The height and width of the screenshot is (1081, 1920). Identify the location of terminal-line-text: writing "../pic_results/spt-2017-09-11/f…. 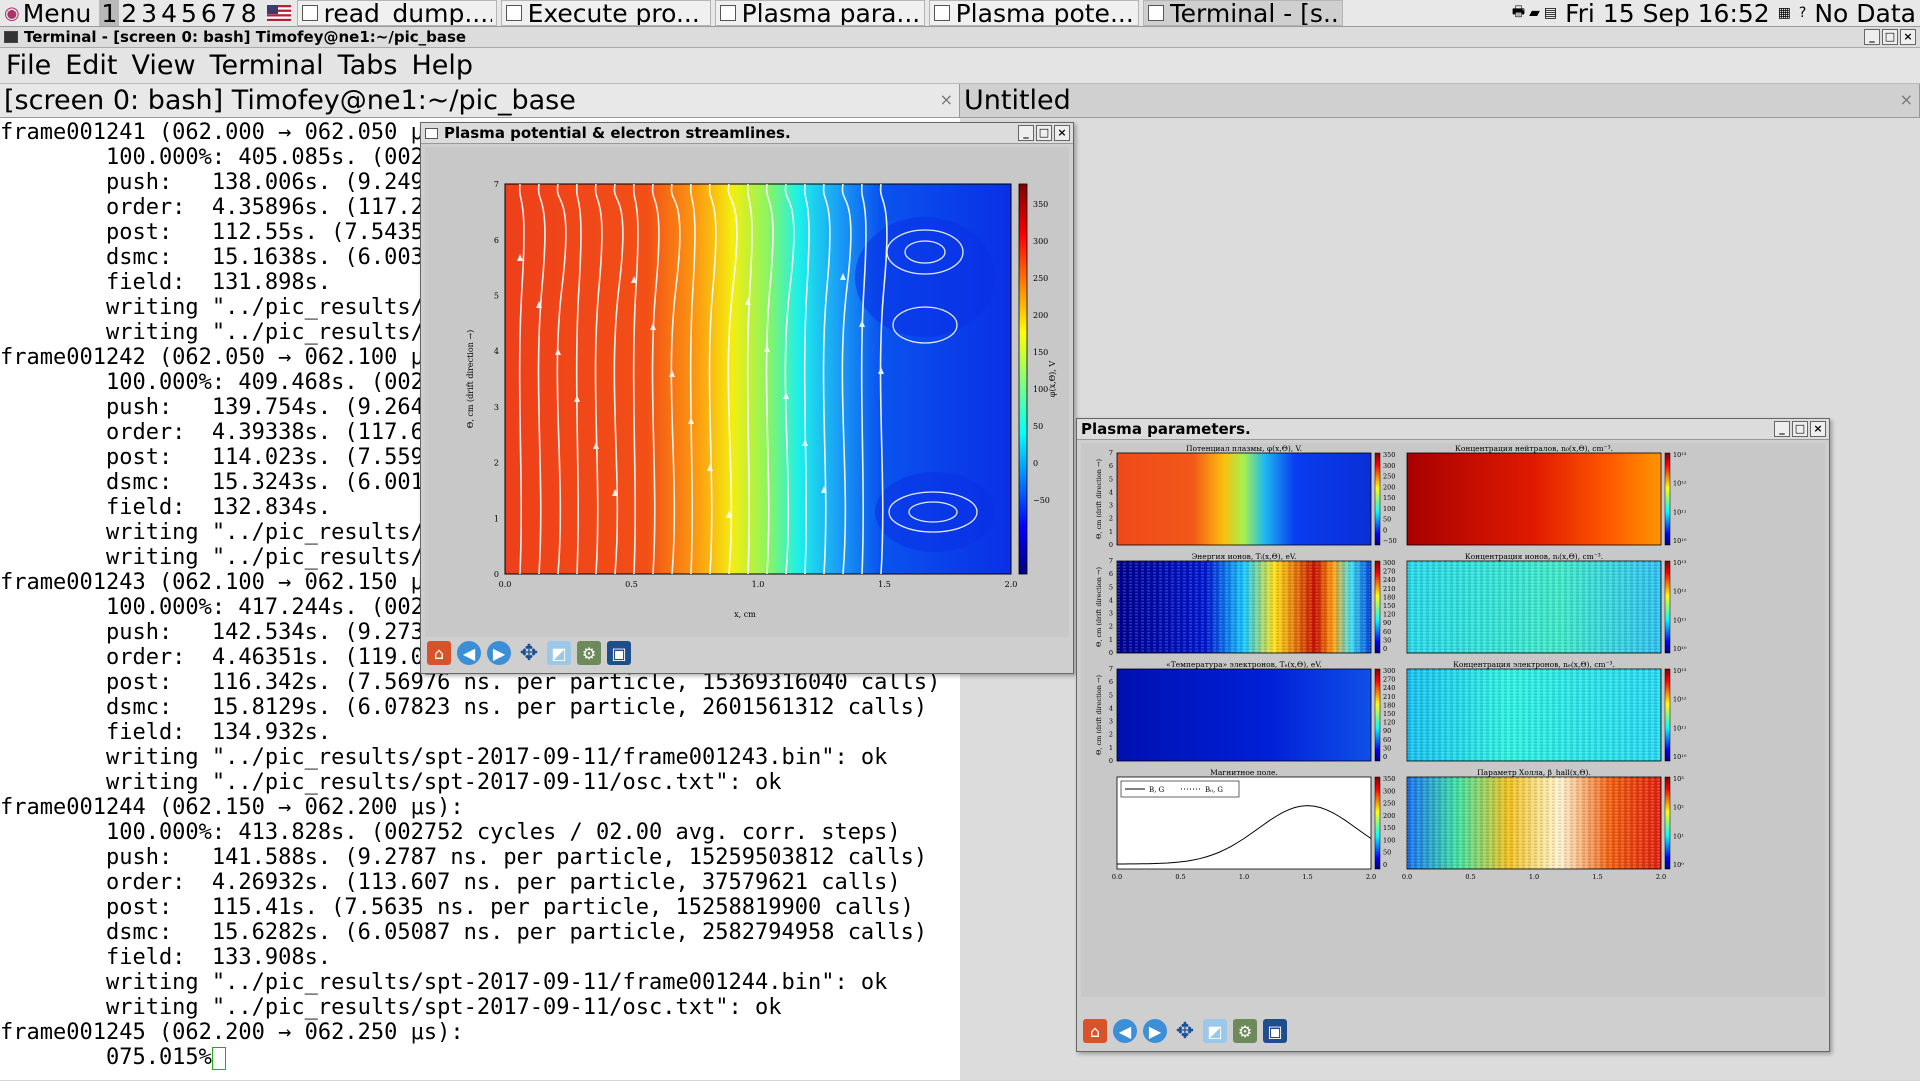
(444, 757).